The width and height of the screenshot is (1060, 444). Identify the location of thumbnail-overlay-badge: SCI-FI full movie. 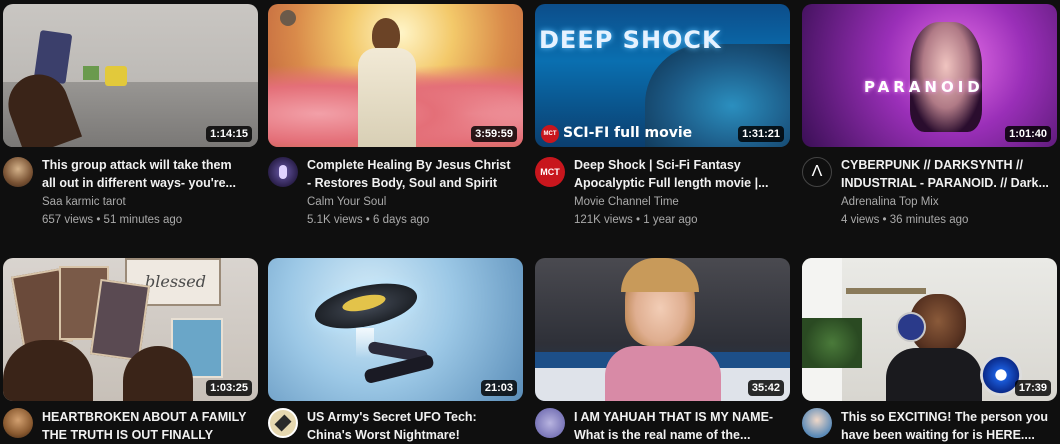
(628, 133).